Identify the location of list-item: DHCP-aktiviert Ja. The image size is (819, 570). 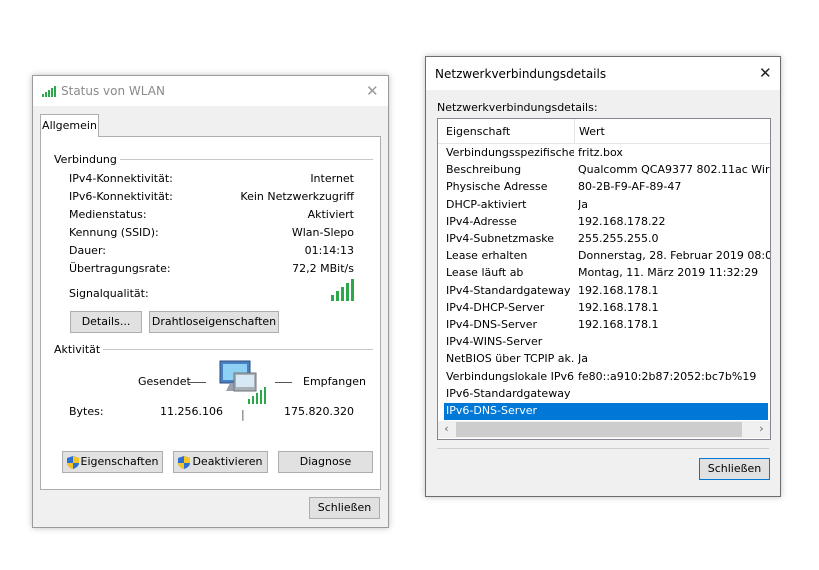
(606, 205).